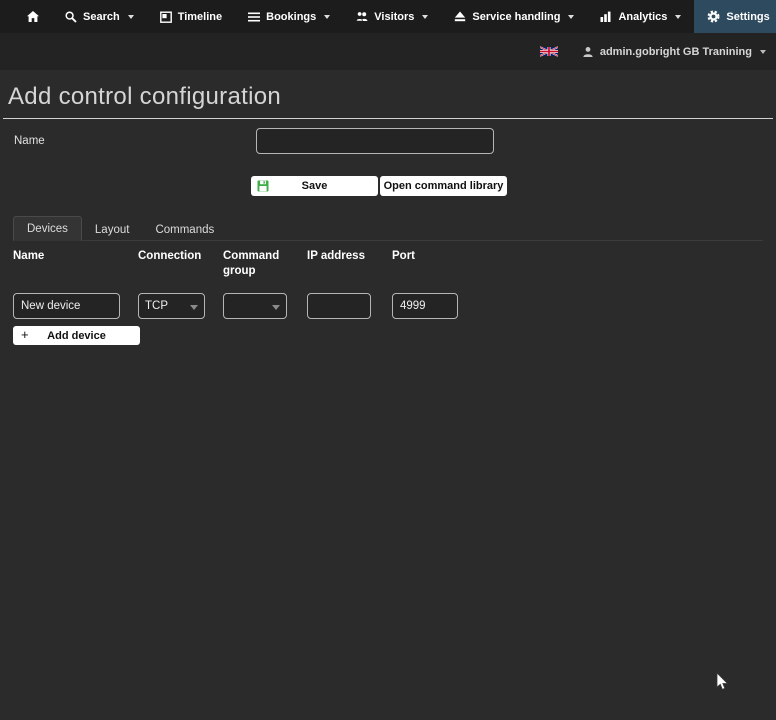  I want to click on command-group-select, so click(255, 306).